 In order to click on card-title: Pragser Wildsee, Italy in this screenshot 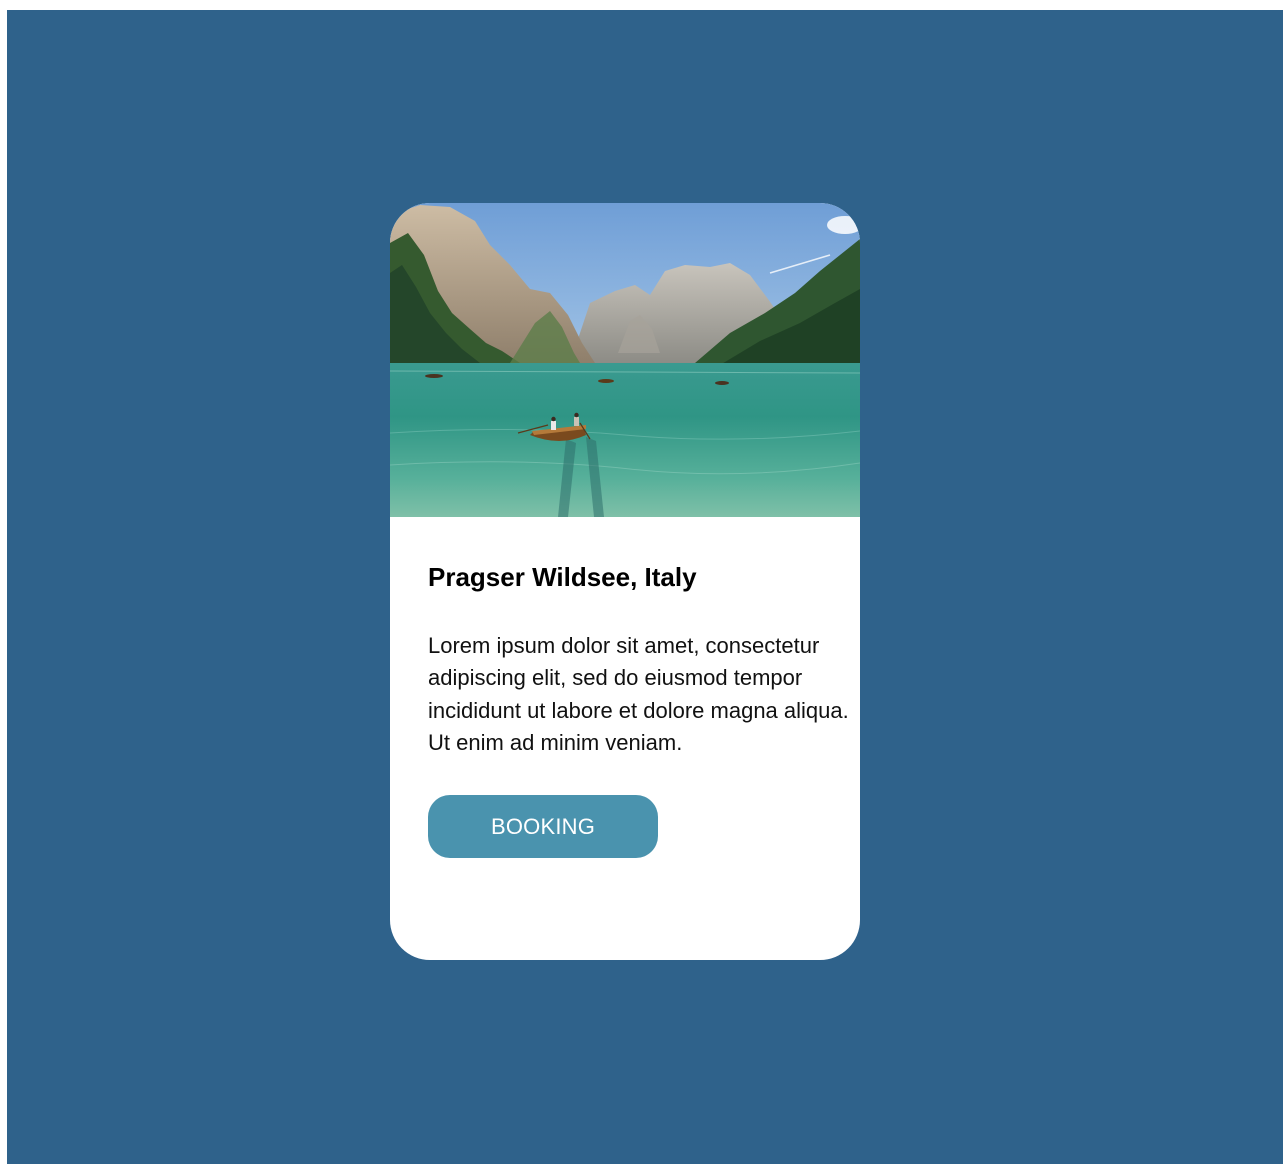, I will do `click(562, 577)`.